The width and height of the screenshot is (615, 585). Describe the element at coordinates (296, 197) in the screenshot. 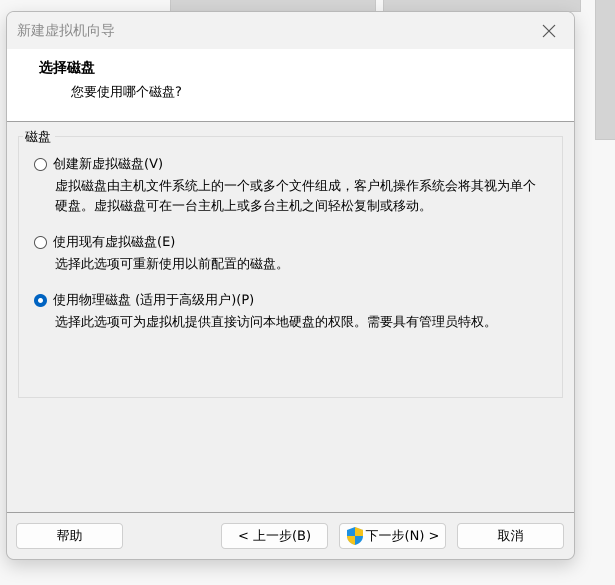

I see `option-description: 虚拟磁盘由主机文件系统上的一个或多个文件组成，客户机操作系统会将其视为单个硬盘。虚拟磁盘可在一台主机上或多台主机之间轻松复制或移动。` at that location.